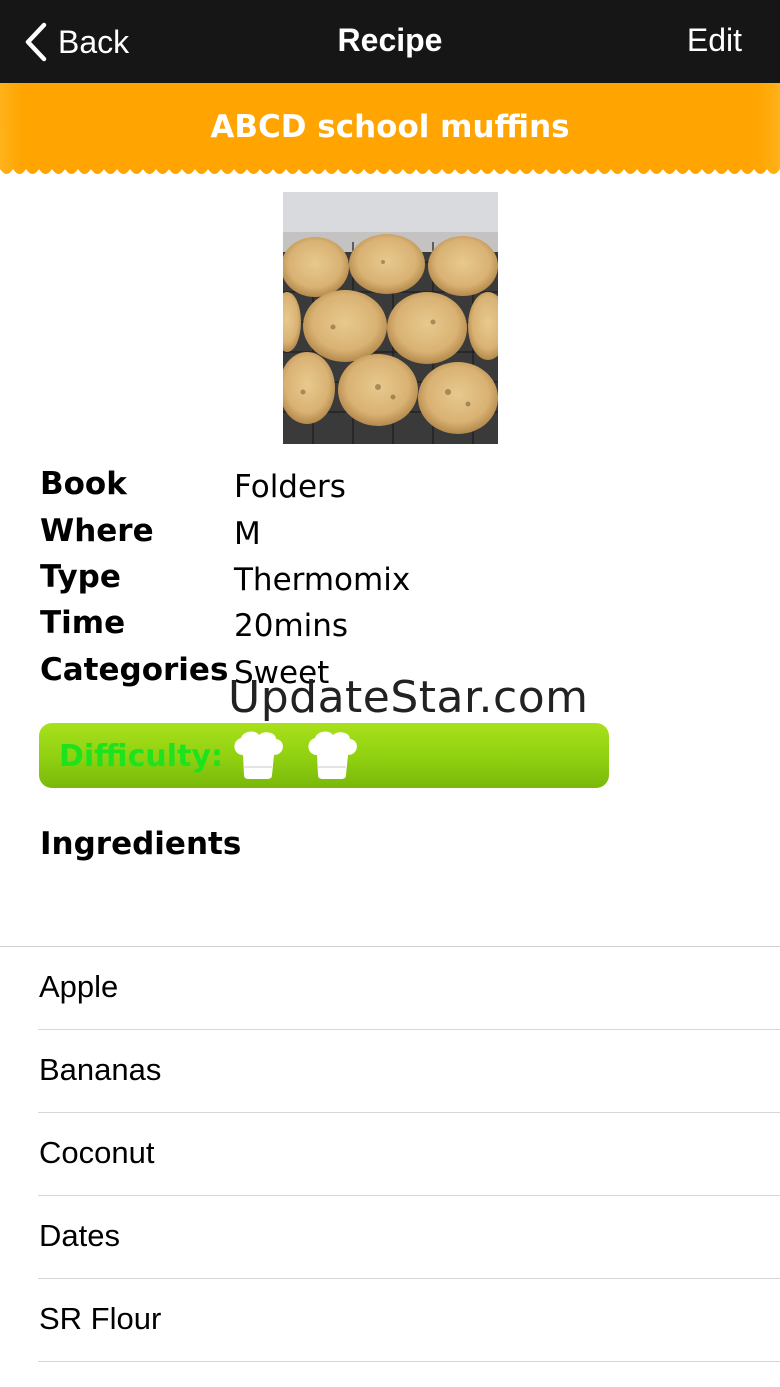  I want to click on detail-value: Folders, so click(290, 487).